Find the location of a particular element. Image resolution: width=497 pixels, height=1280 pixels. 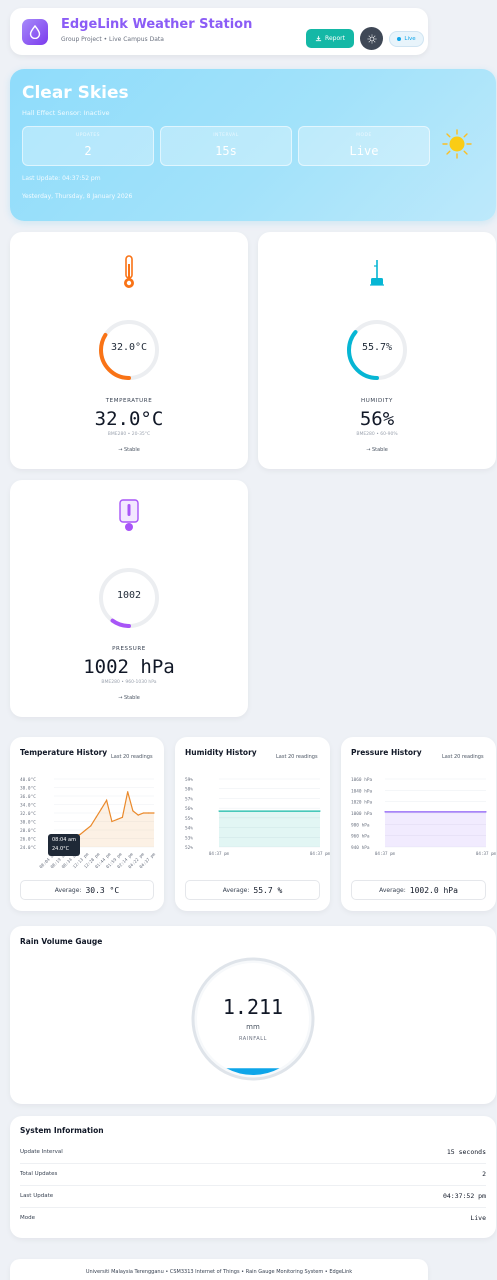

sun-icon is located at coordinates (371, 38).